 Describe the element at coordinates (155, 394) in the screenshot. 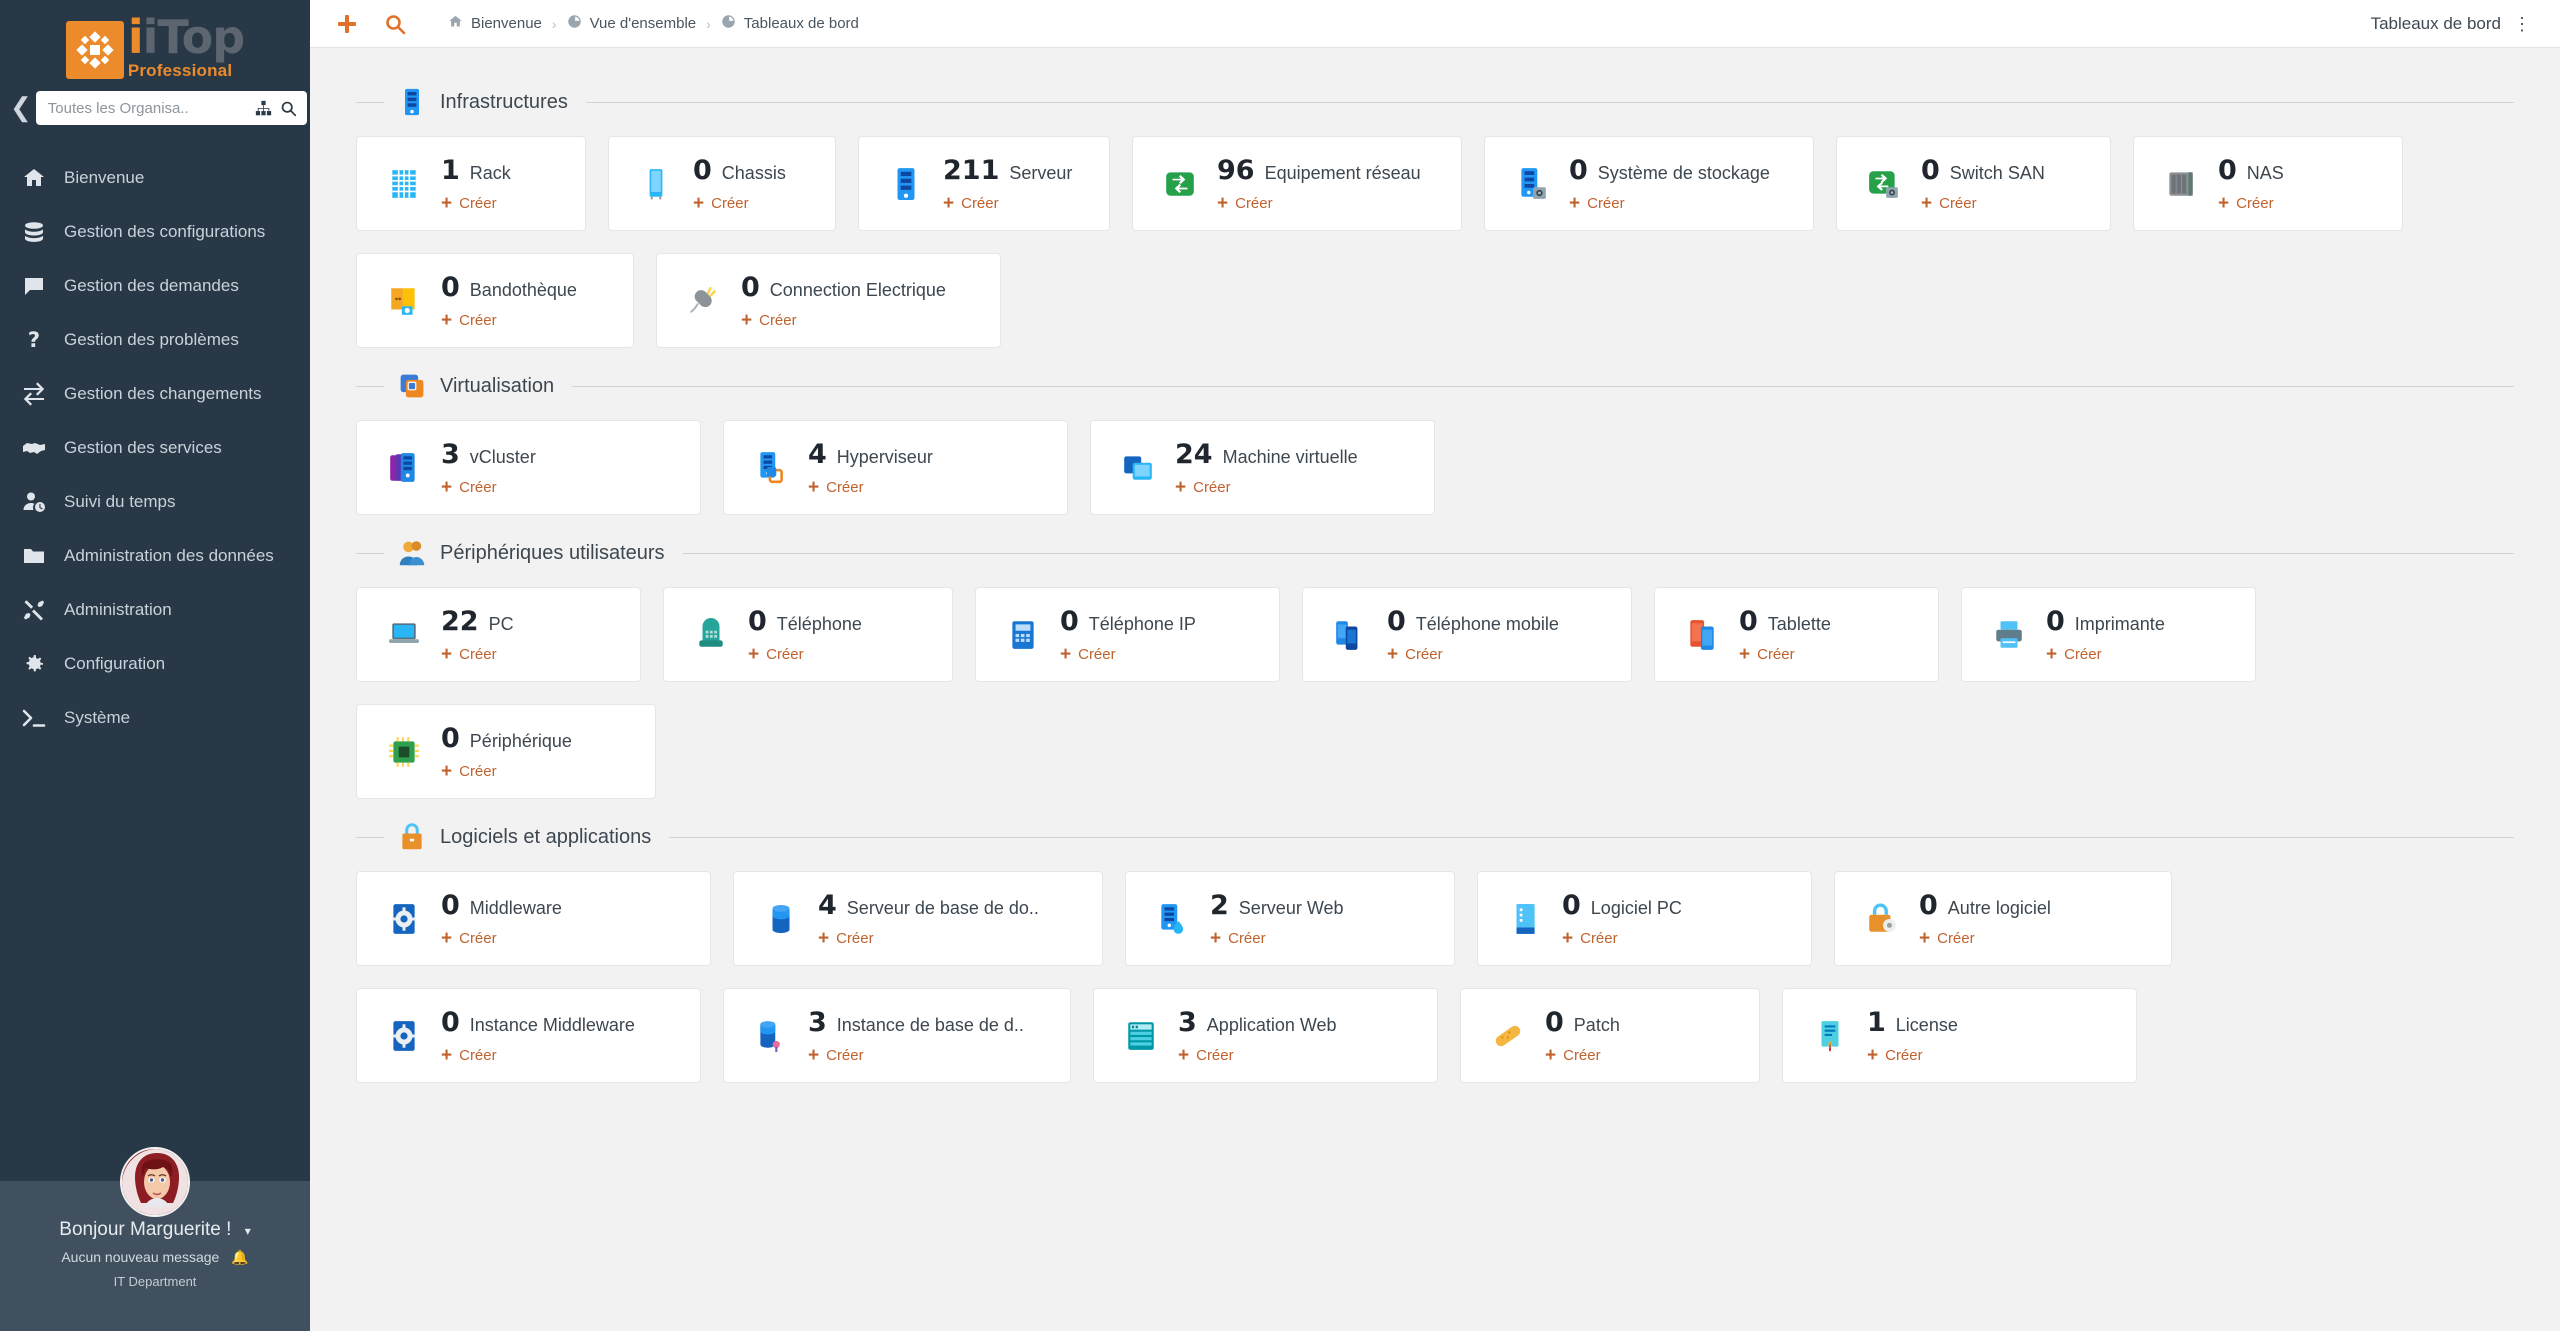

I see `sidebar-item-gestion-des-changements: Gestion des changements` at that location.